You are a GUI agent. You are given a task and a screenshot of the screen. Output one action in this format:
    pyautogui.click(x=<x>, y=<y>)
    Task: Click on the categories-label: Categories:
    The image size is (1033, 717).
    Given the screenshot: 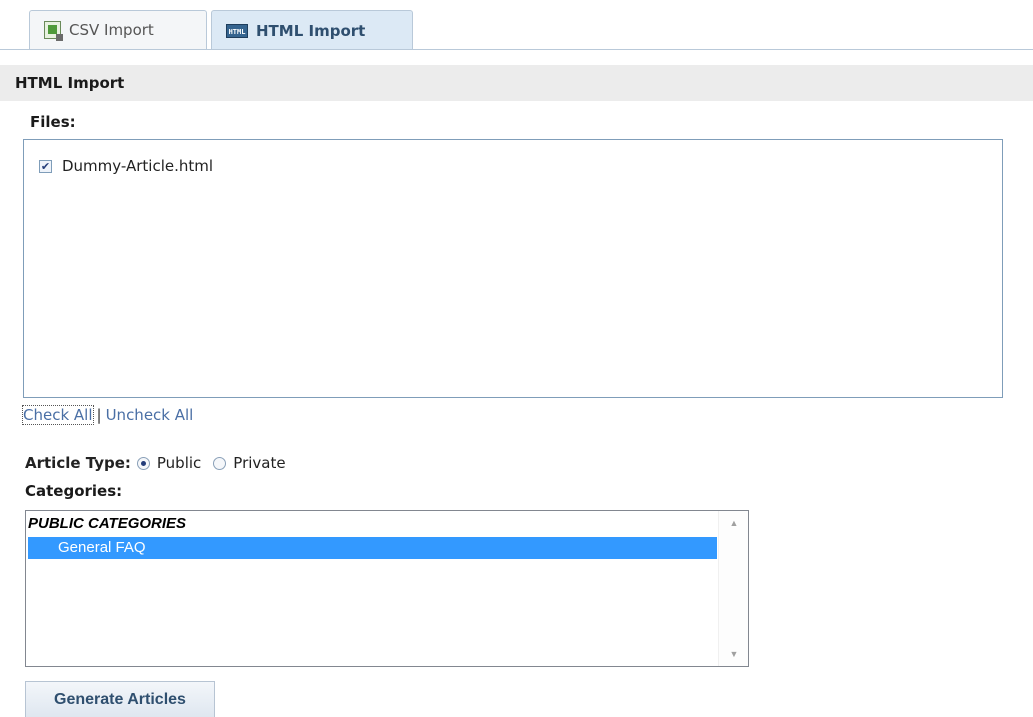 What is the action you would take?
    pyautogui.click(x=74, y=491)
    